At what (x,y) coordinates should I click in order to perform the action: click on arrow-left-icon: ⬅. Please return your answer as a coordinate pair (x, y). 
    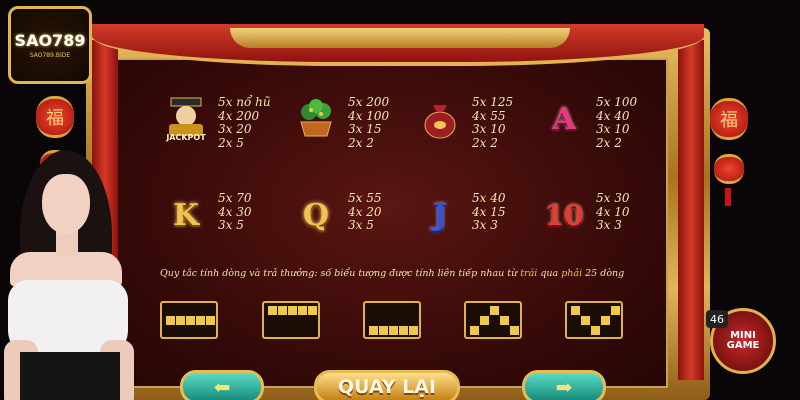
    Looking at the image, I should click on (222, 387).